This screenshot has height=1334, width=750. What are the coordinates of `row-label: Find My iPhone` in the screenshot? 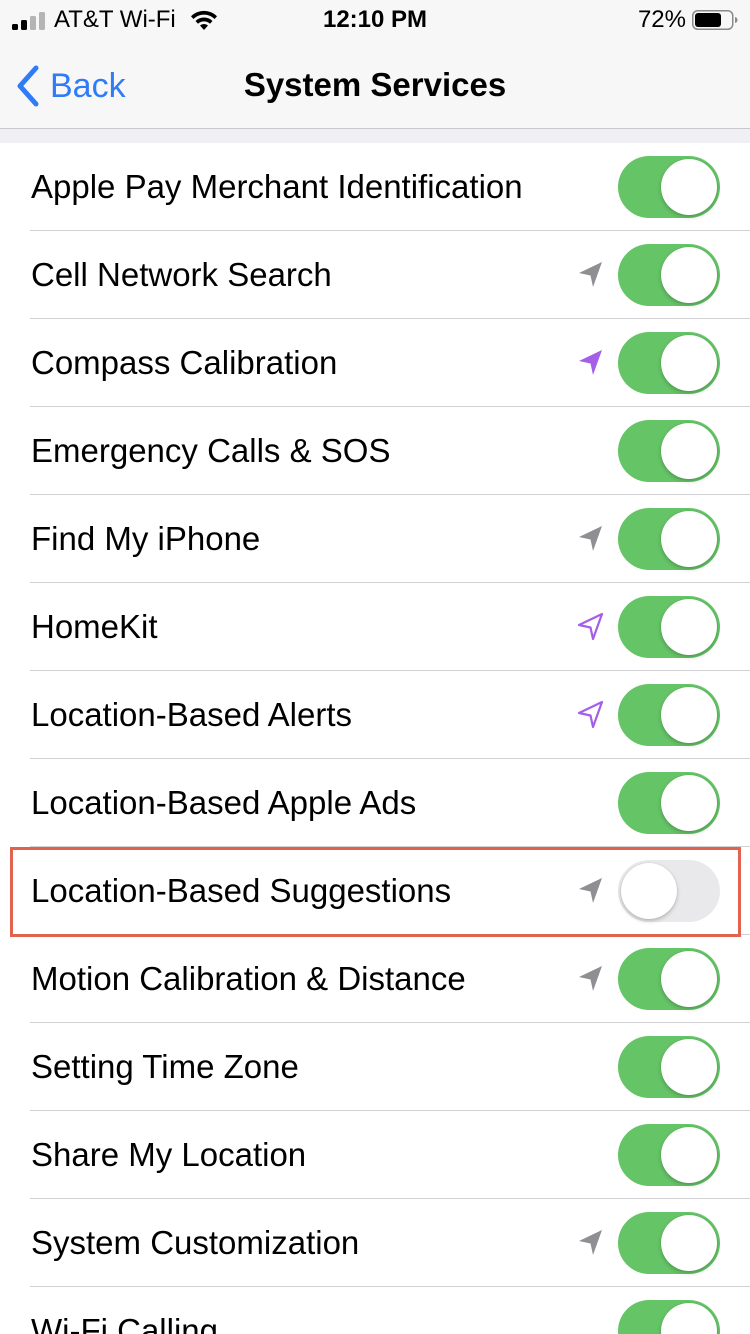 It's located at (146, 538).